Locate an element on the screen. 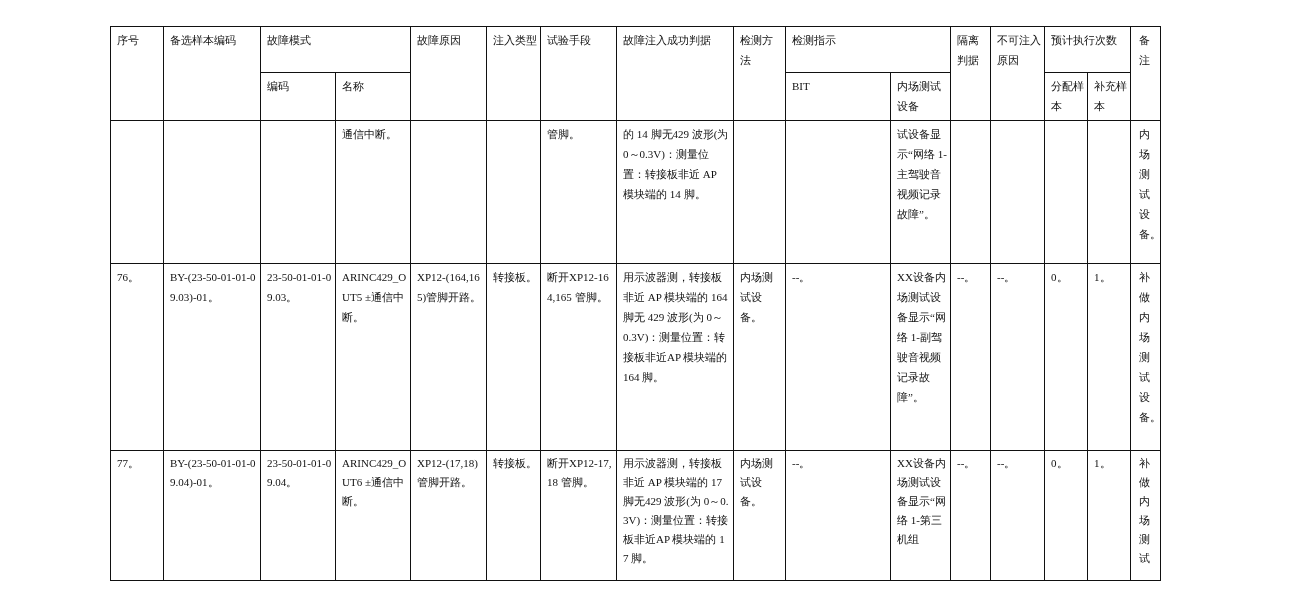 The width and height of the screenshot is (1296, 592). column-header: 不可注入原因 is located at coordinates (1017, 73).